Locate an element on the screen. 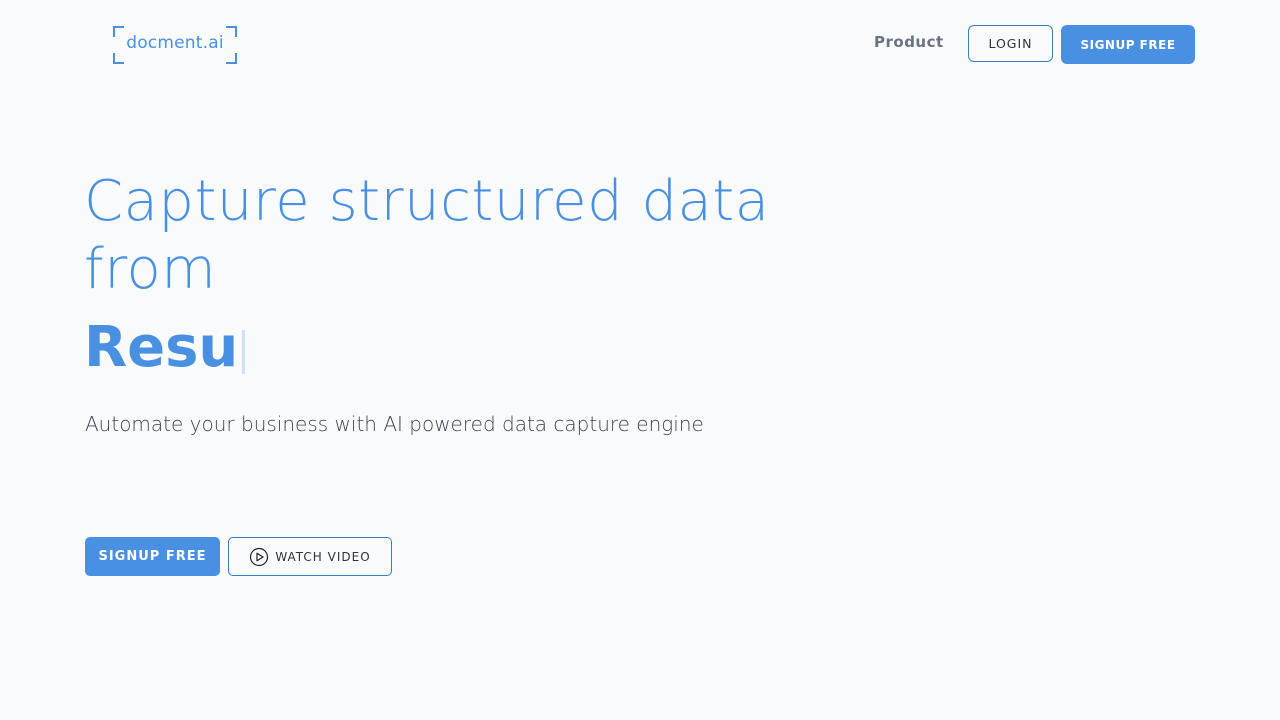 This screenshot has width=1280, height=720. nav-product-link: Product is located at coordinates (909, 42).